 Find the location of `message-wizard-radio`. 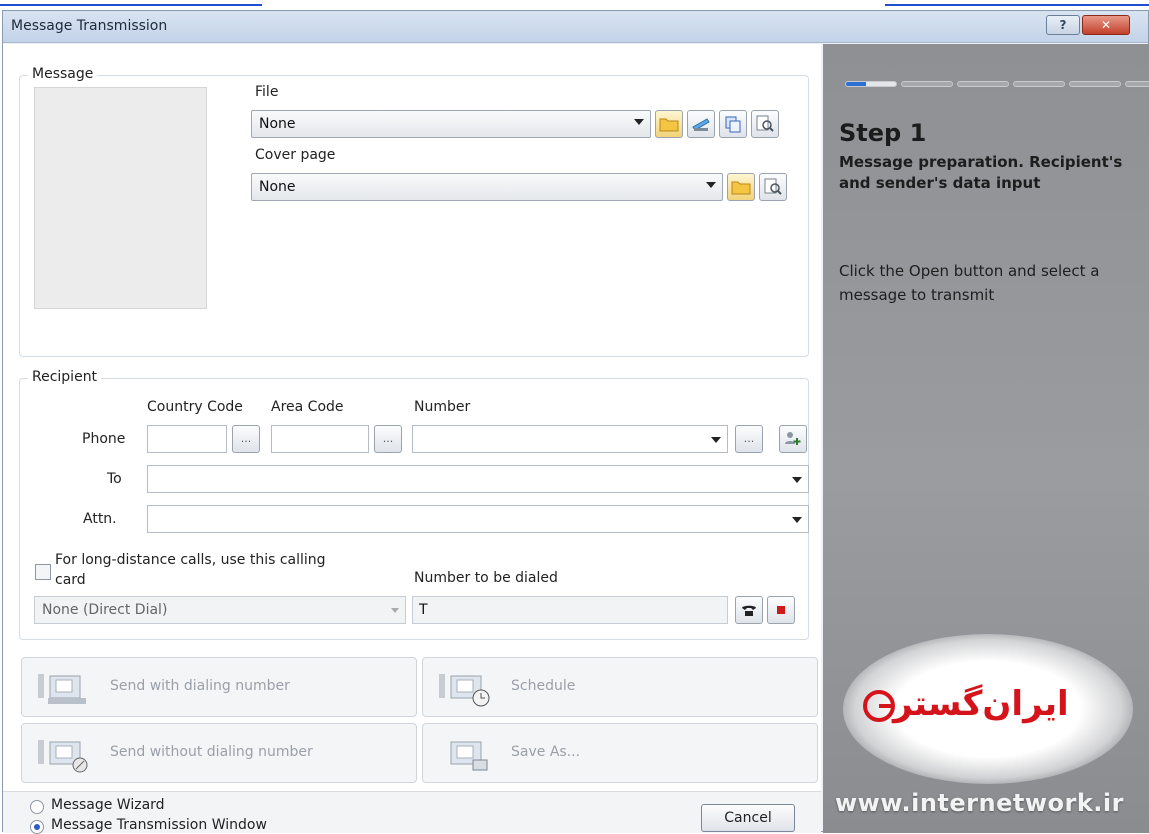

message-wizard-radio is located at coordinates (37, 807).